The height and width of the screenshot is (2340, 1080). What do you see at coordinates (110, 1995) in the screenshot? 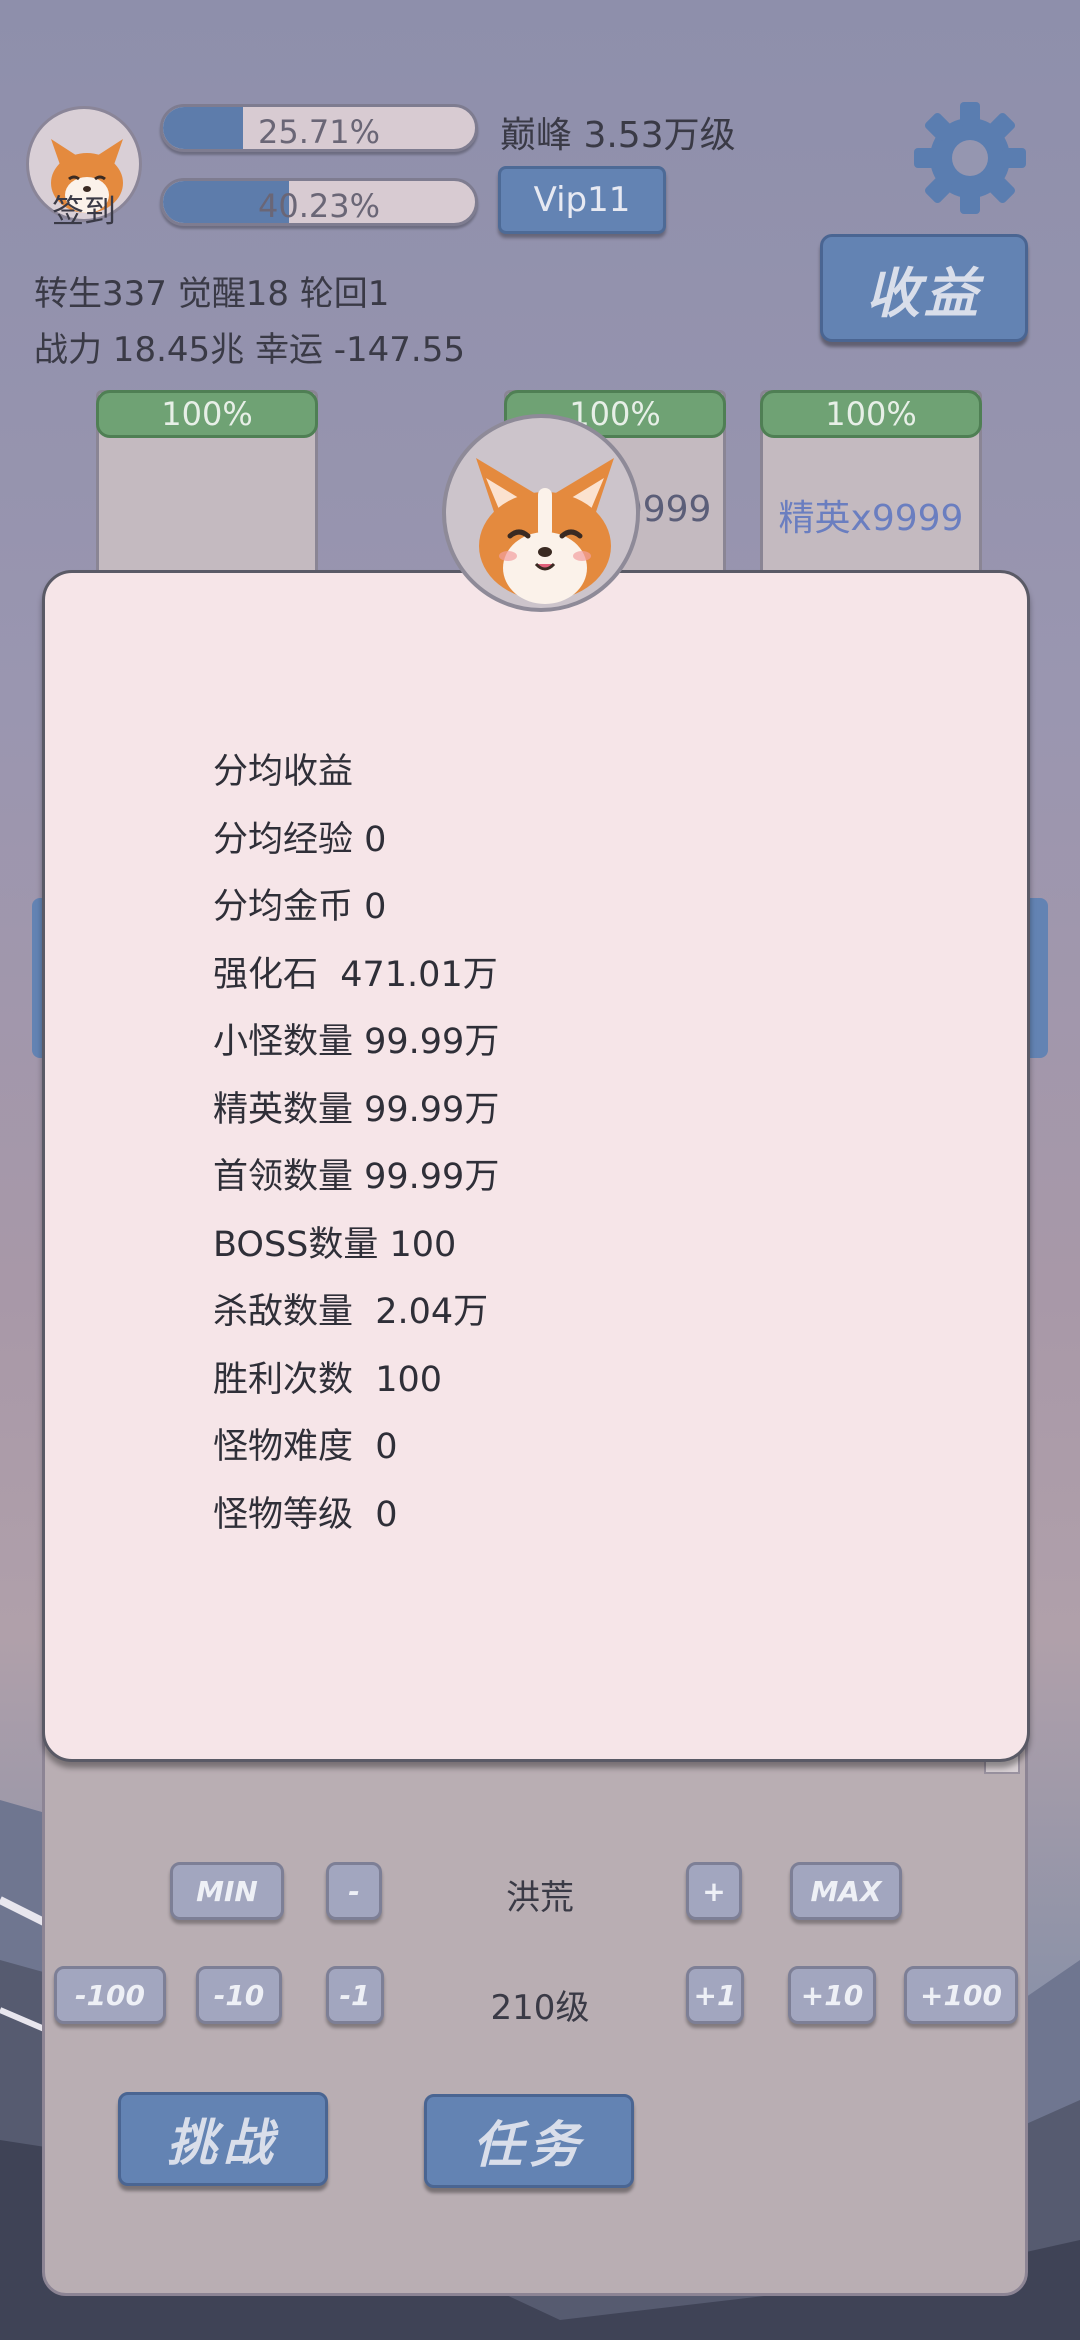
I see `level-minus-100-button: -100` at bounding box center [110, 1995].